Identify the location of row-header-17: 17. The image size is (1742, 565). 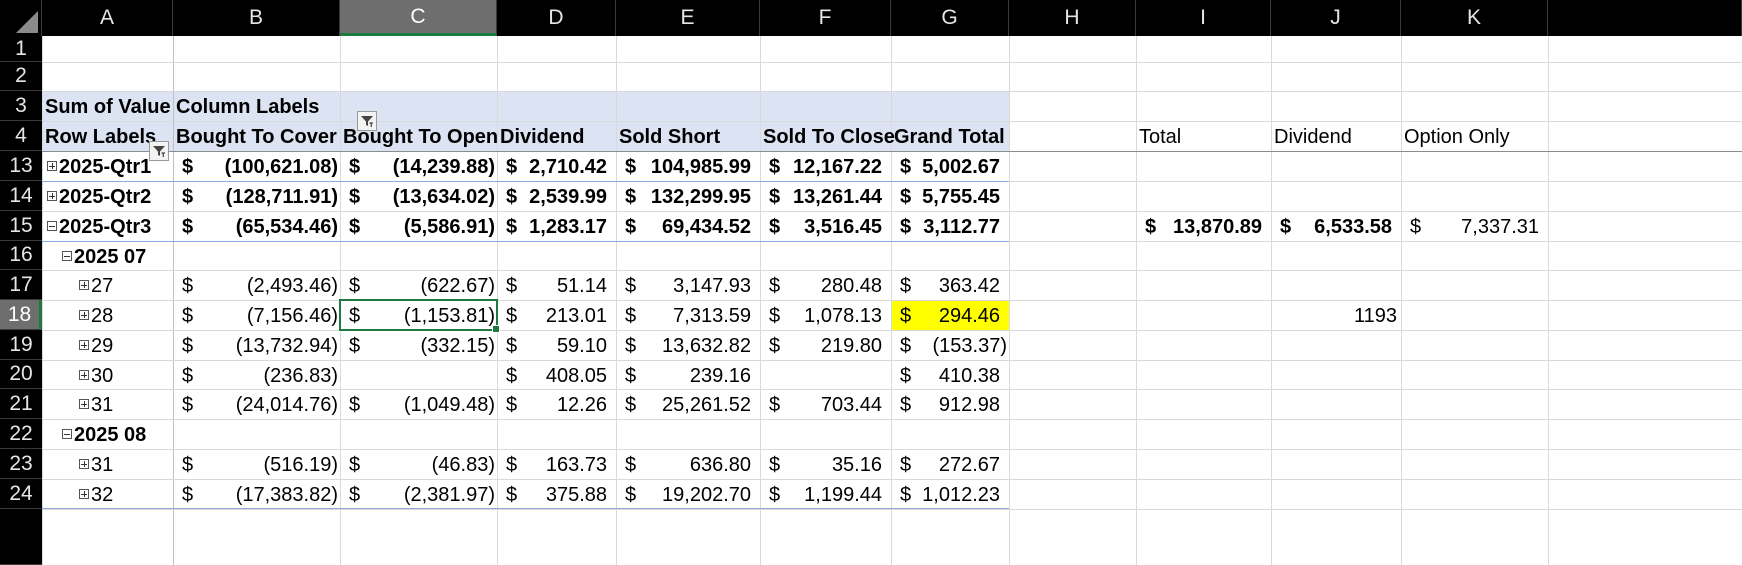
(21, 285).